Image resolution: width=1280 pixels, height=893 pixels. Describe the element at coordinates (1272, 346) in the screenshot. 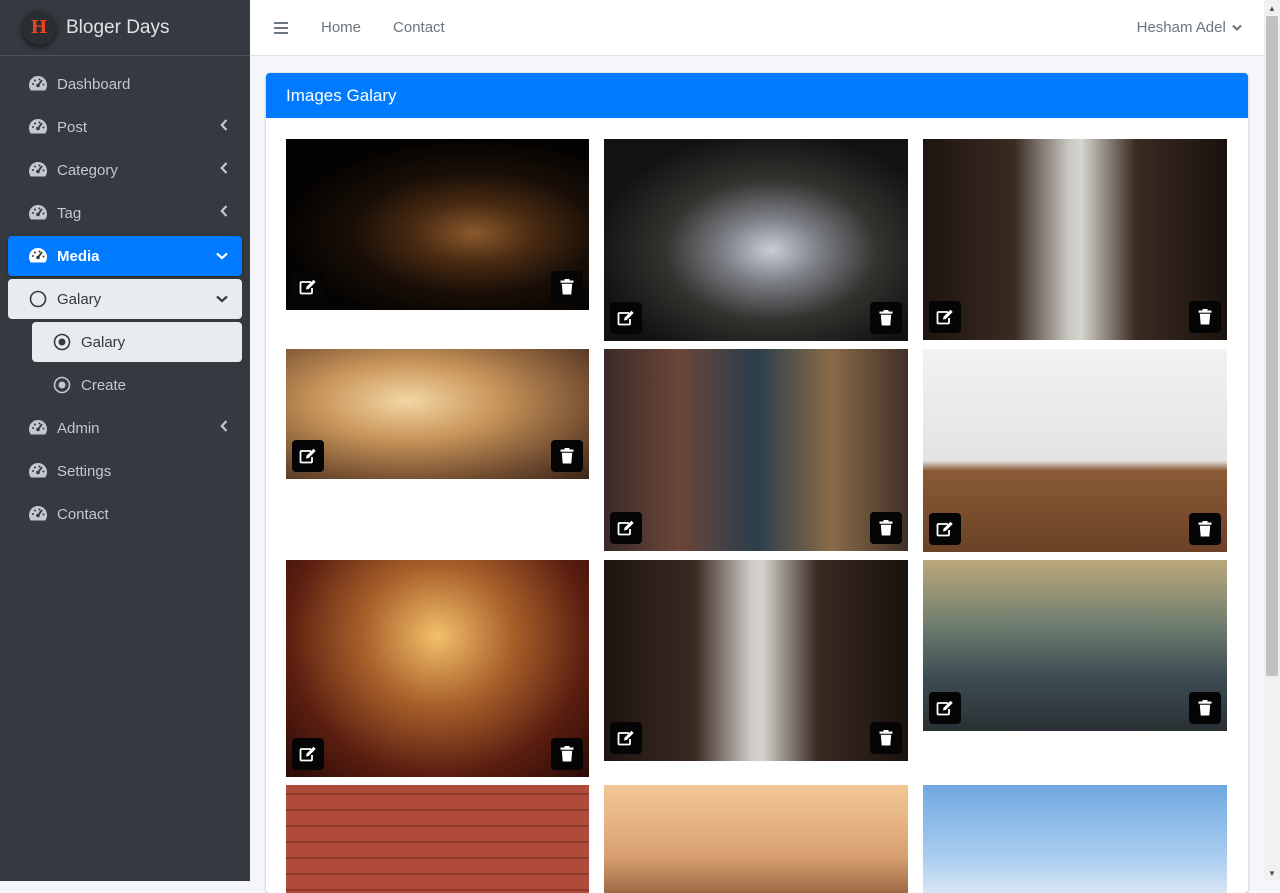

I see `scrollbar-thumb` at that location.